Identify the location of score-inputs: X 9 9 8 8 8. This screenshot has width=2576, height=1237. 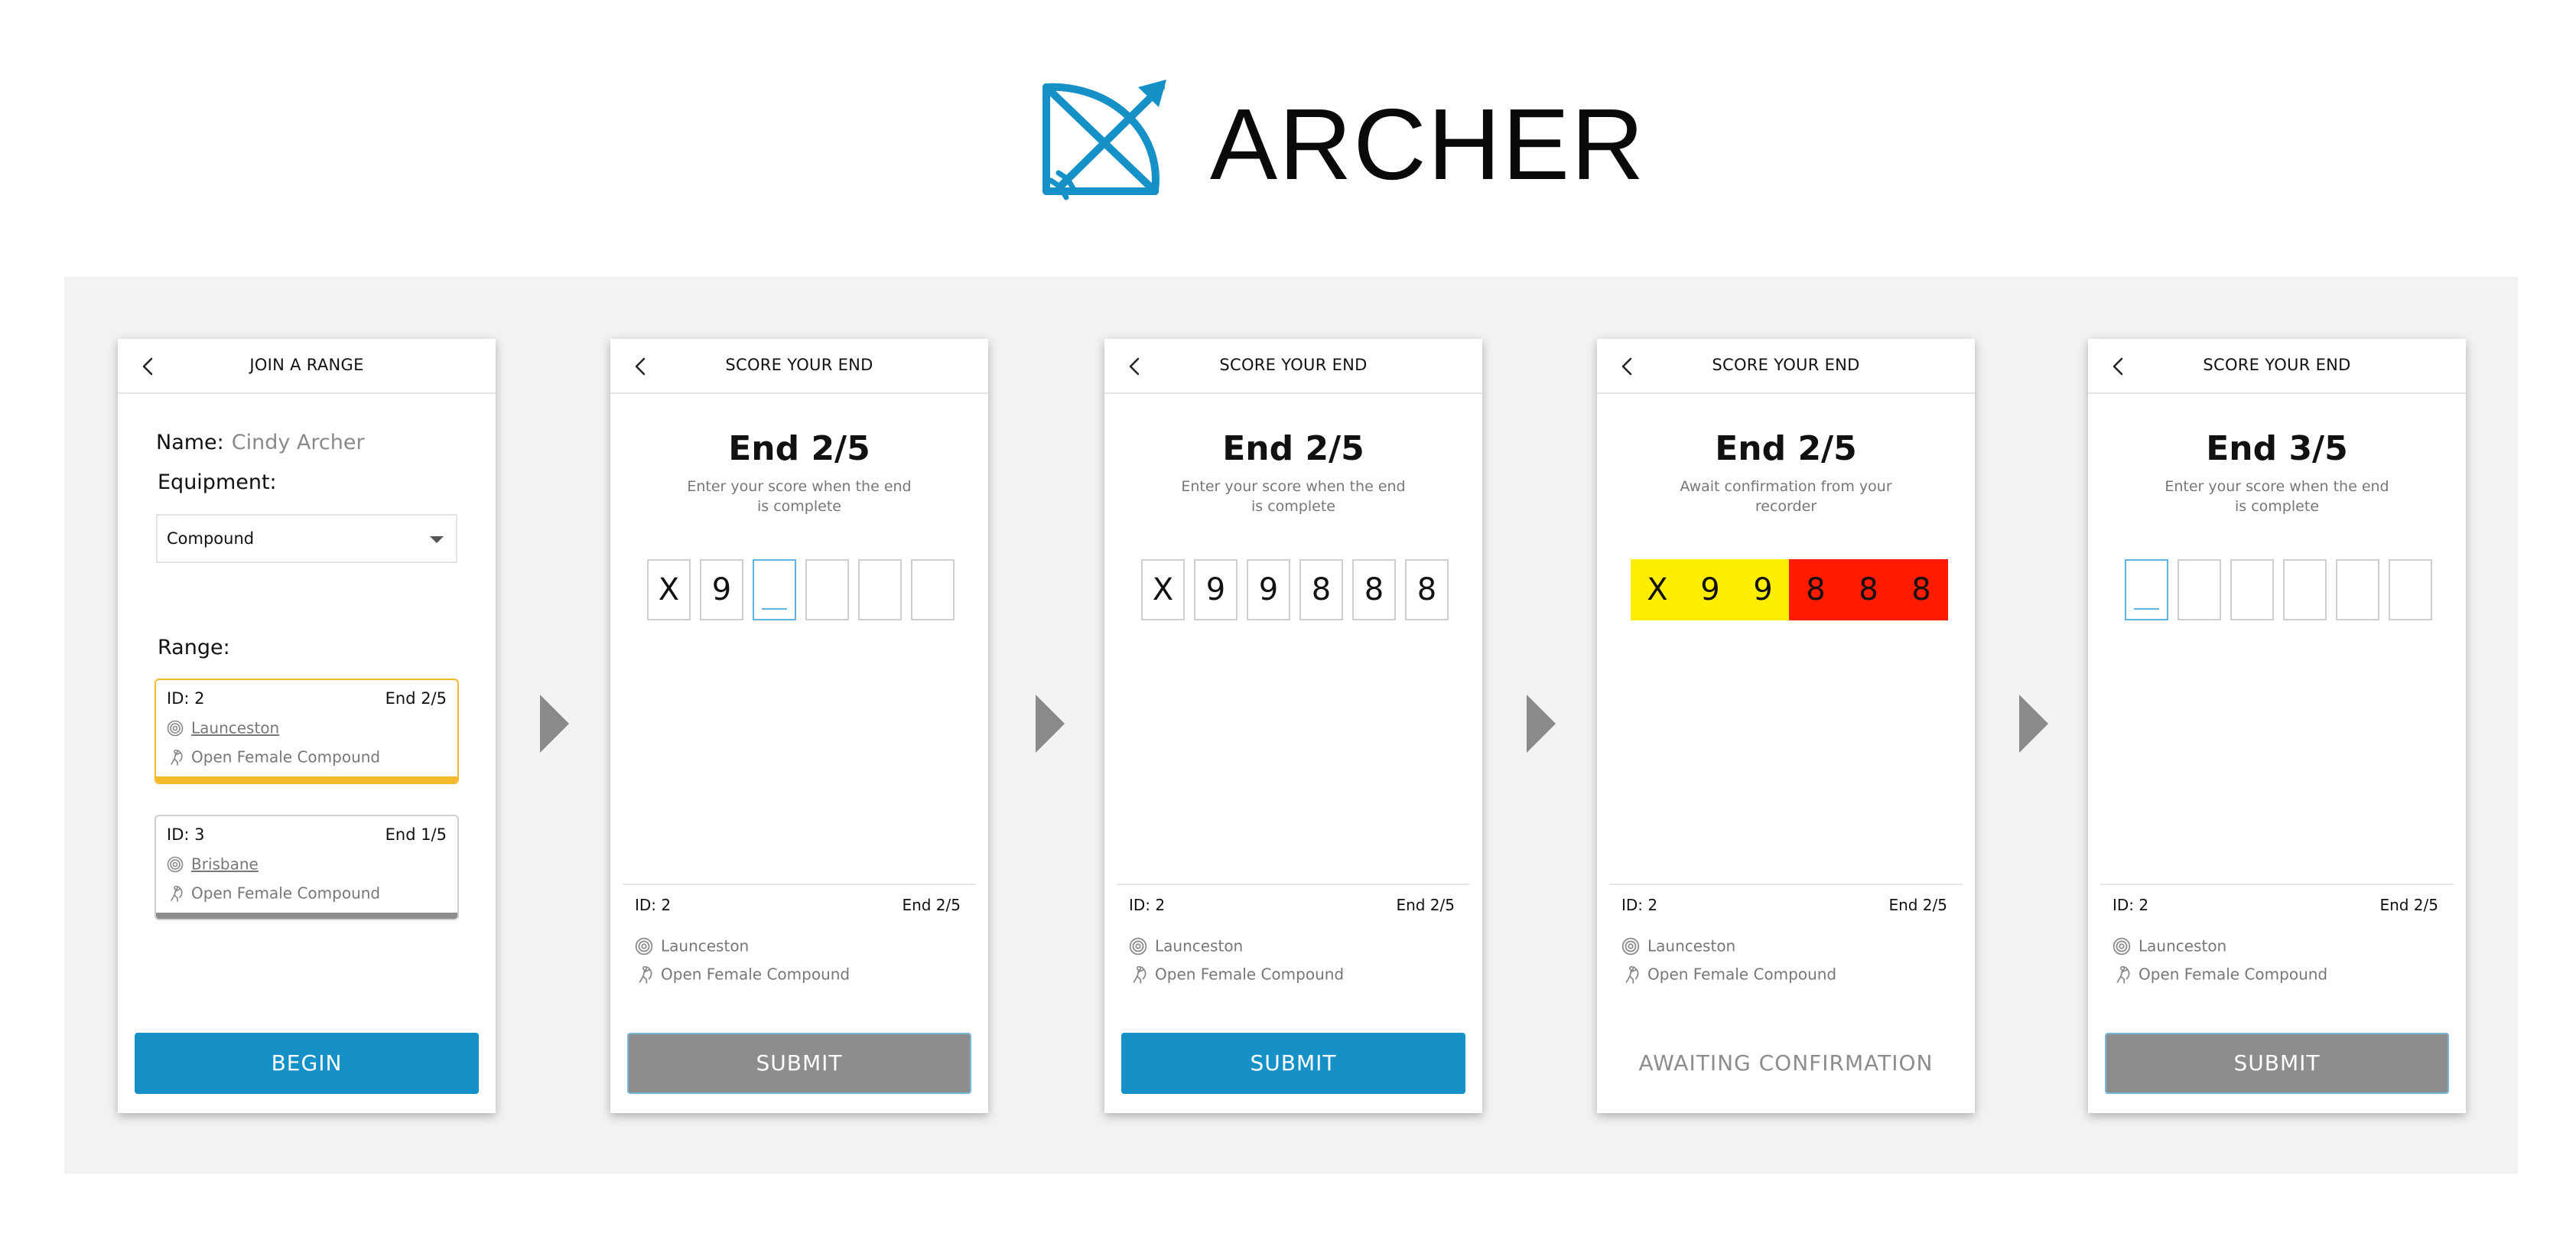
(1301, 589).